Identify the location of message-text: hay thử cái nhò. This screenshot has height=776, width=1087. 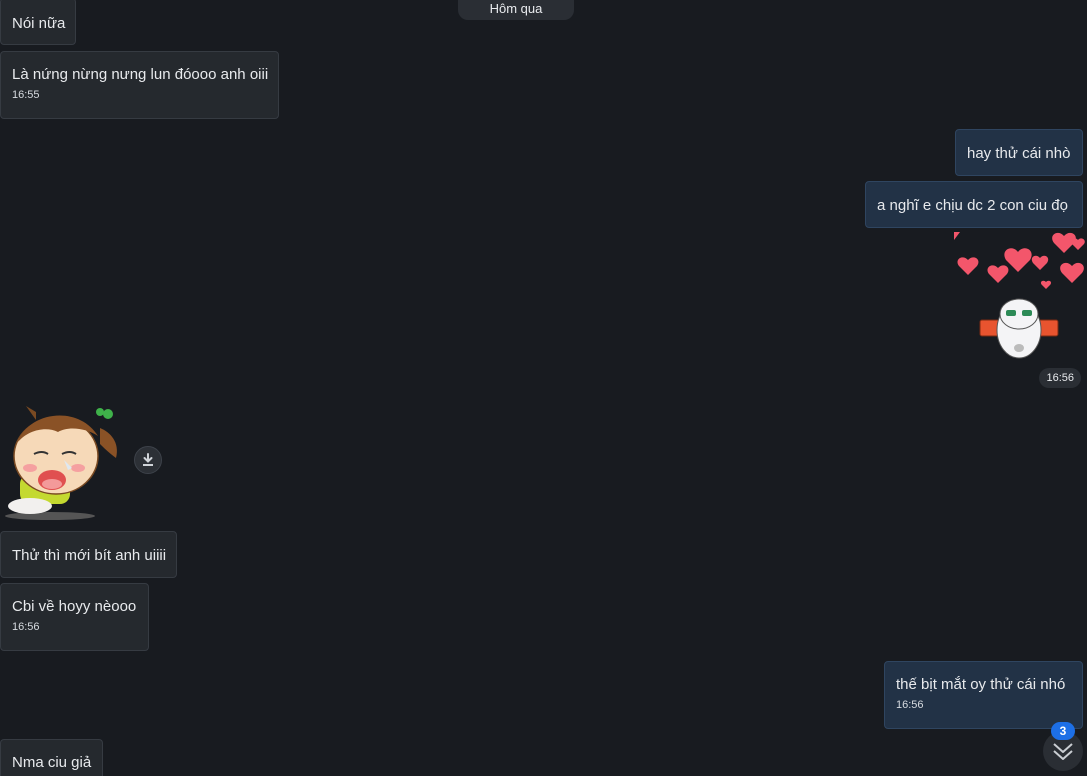
(1019, 153).